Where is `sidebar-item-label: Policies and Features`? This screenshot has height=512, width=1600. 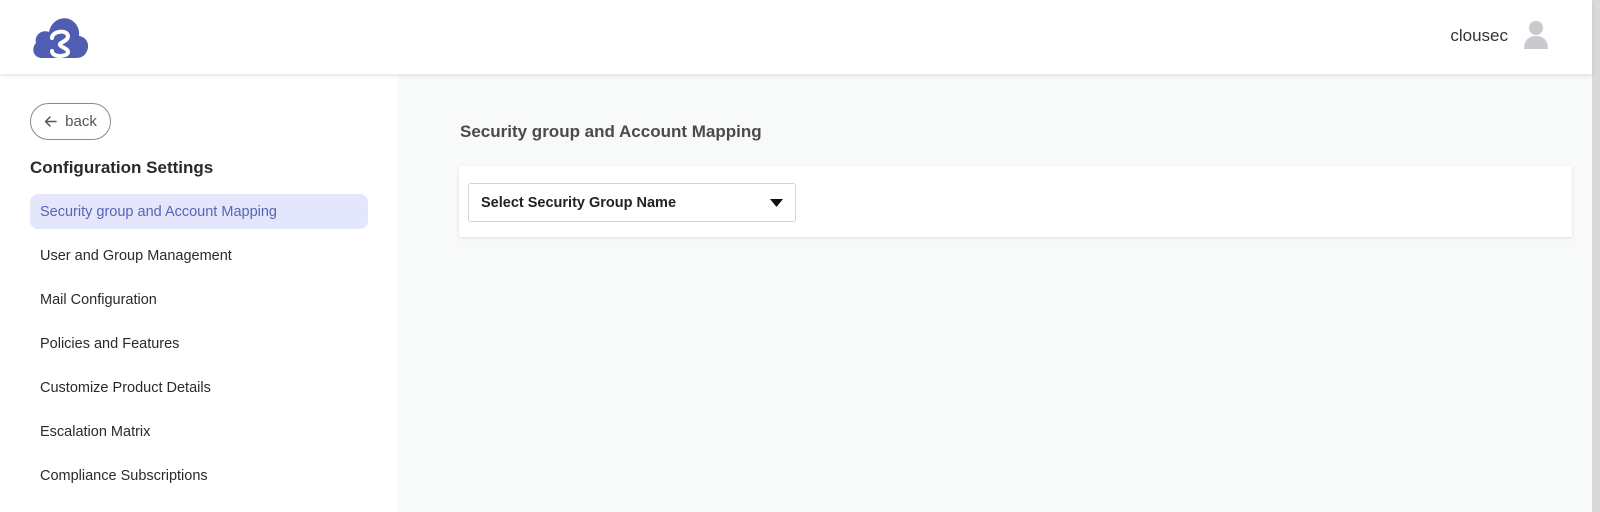 sidebar-item-label: Policies and Features is located at coordinates (110, 343).